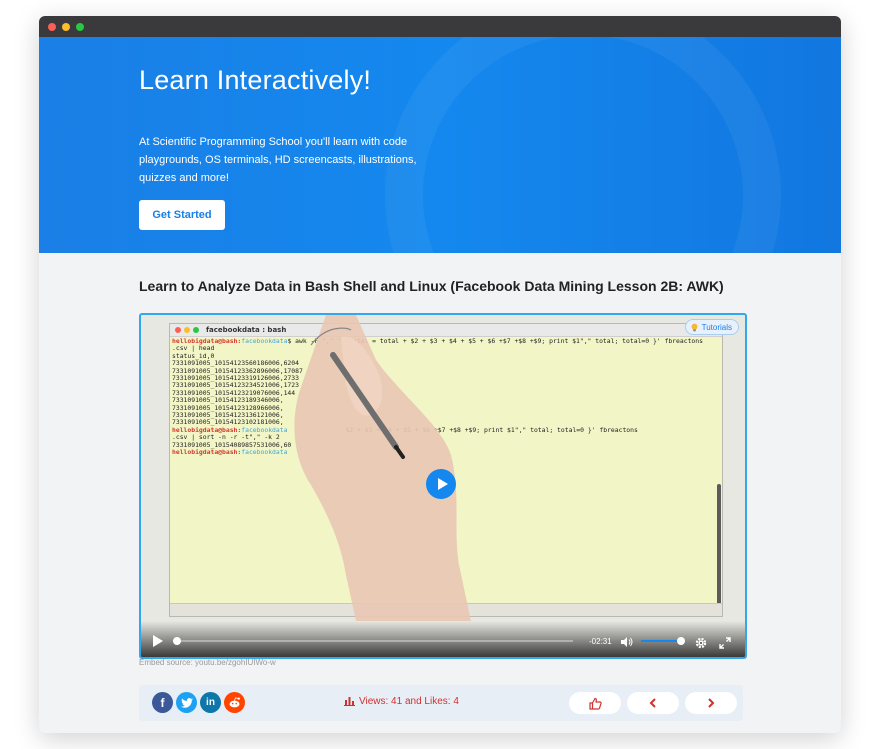 The width and height of the screenshot is (880, 749). I want to click on next-lesson-button, so click(711, 703).